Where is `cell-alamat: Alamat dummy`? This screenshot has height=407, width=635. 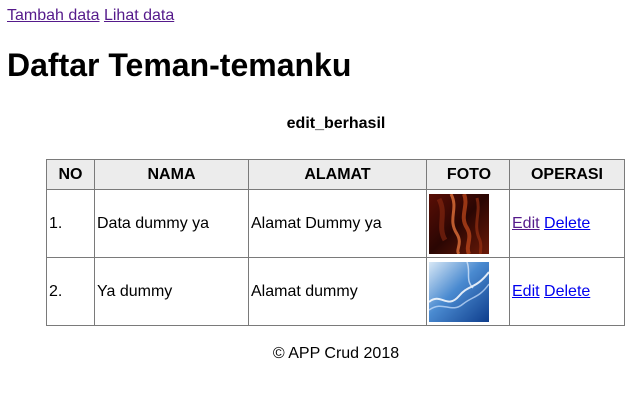
cell-alamat: Alamat dummy is located at coordinates (337, 291).